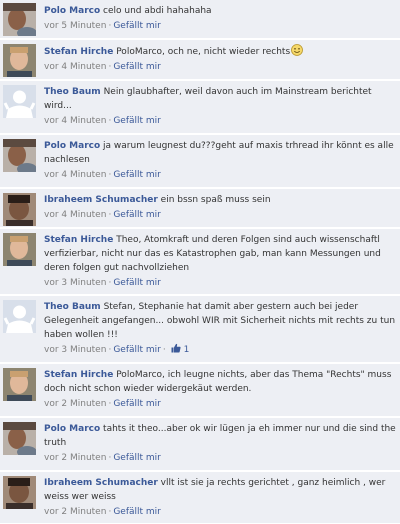  What do you see at coordinates (220, 283) in the screenshot?
I see `comment-meta: vor 3 Minuten · Gefällt mir` at bounding box center [220, 283].